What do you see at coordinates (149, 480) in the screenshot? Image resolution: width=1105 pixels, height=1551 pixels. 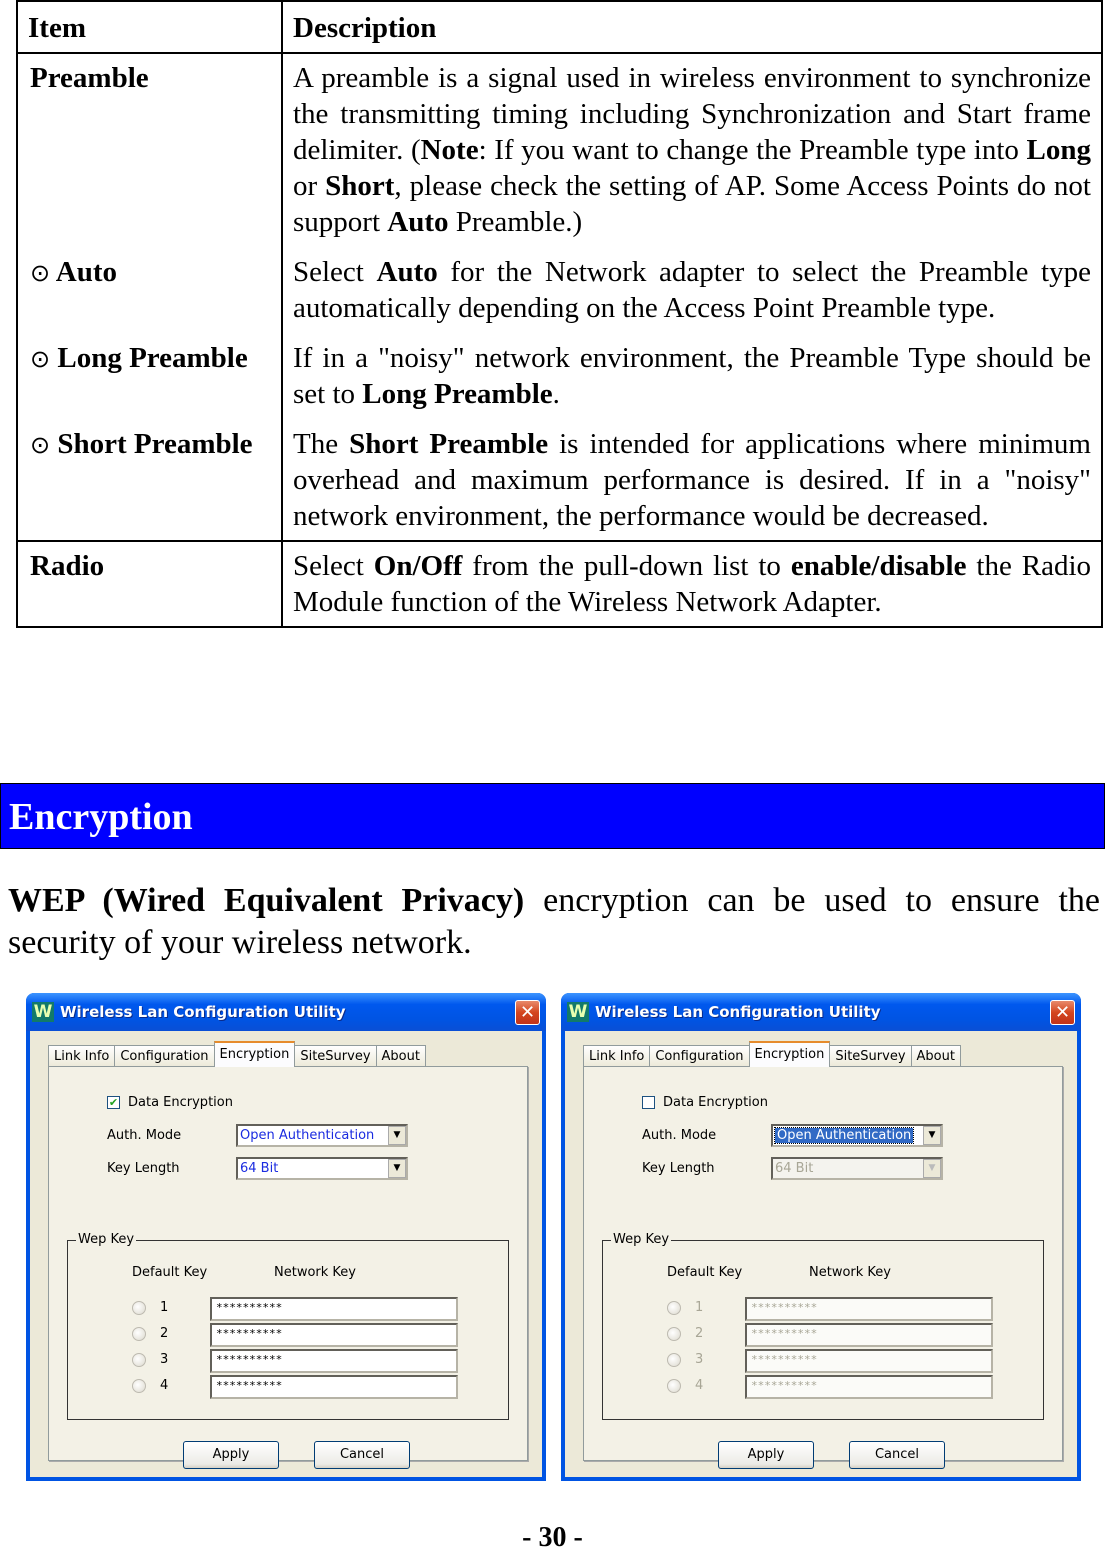 I see `item-short-preamble: ⊙ Short Preamble` at bounding box center [149, 480].